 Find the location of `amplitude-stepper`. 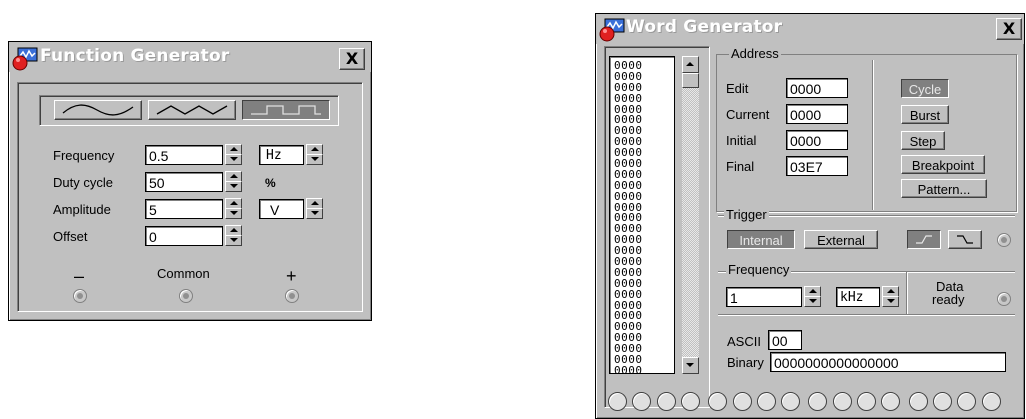

amplitude-stepper is located at coordinates (233, 208).